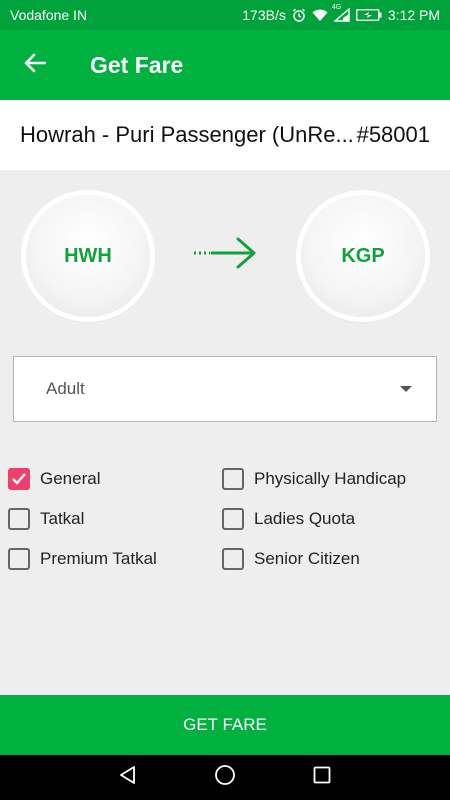 The image size is (450, 800). What do you see at coordinates (307, 558) in the screenshot?
I see `quota-label: Senior Citizen` at bounding box center [307, 558].